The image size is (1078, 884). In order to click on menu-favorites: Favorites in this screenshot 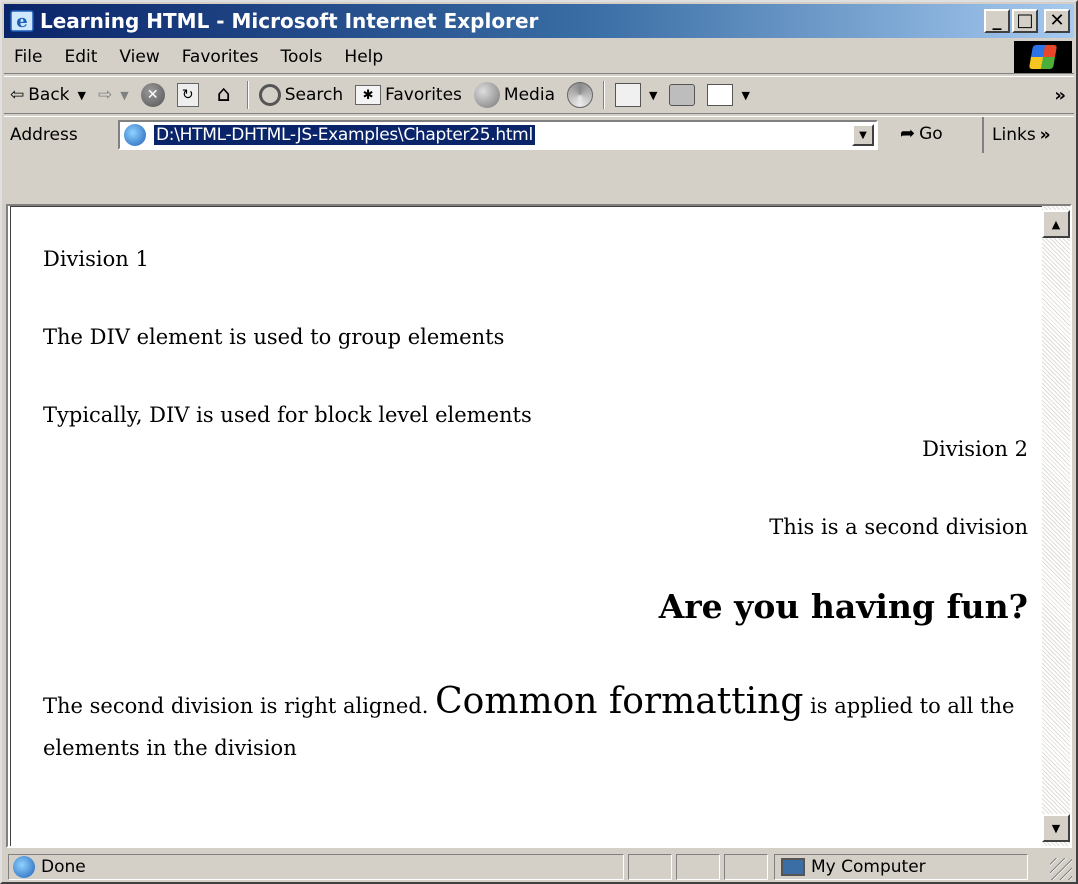, I will do `click(220, 57)`.